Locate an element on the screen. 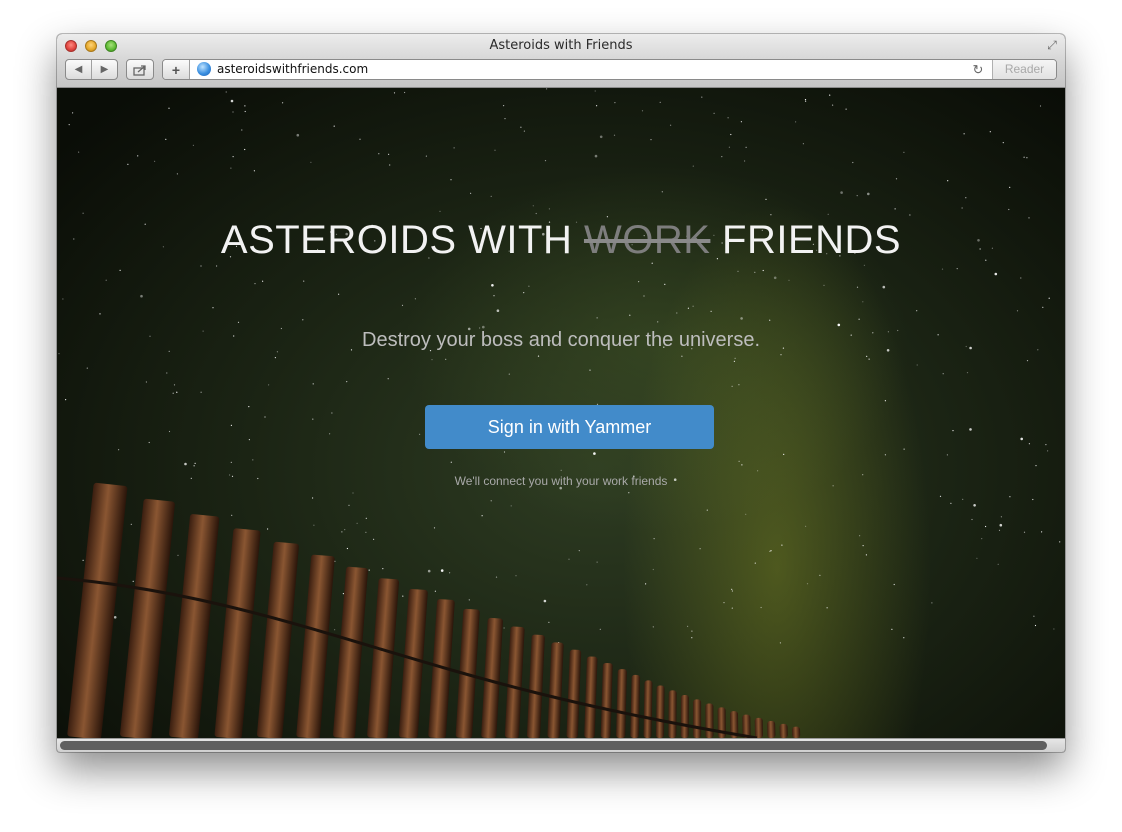  globe-icon is located at coordinates (204, 69).